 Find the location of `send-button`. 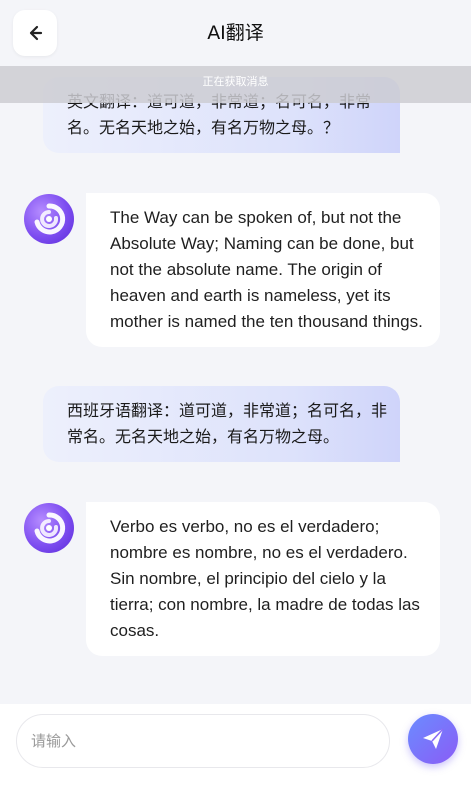

send-button is located at coordinates (433, 739).